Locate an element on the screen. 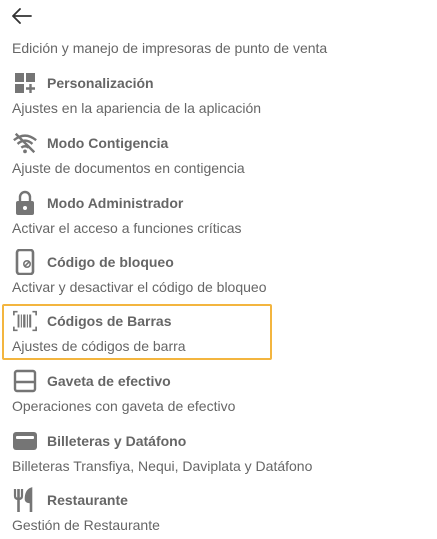  arrow-left-icon is located at coordinates (22, 16).